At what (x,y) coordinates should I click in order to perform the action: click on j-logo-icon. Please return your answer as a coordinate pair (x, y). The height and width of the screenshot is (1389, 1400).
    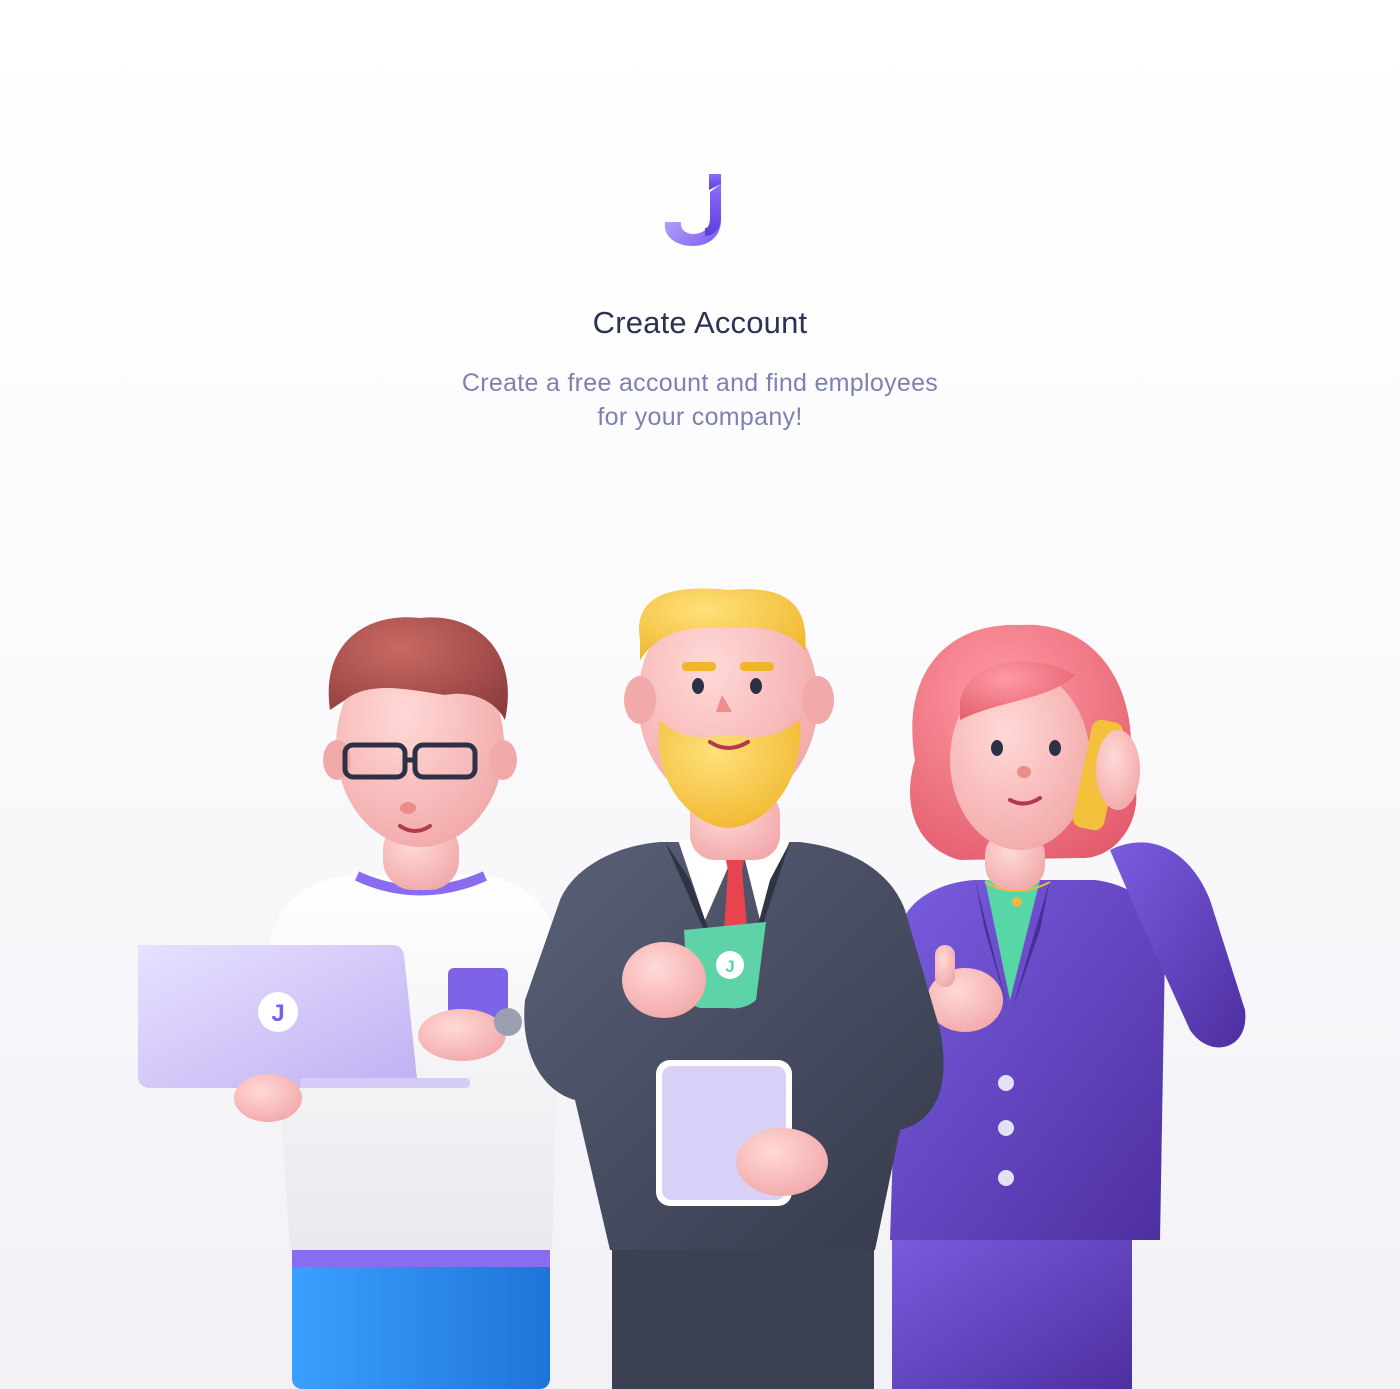
    Looking at the image, I should click on (692, 210).